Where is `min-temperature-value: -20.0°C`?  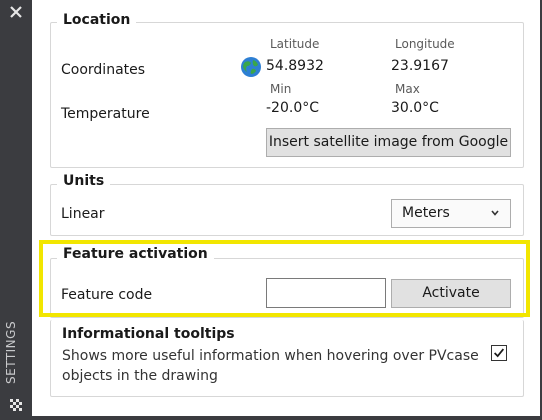 min-temperature-value: -20.0°C is located at coordinates (292, 108).